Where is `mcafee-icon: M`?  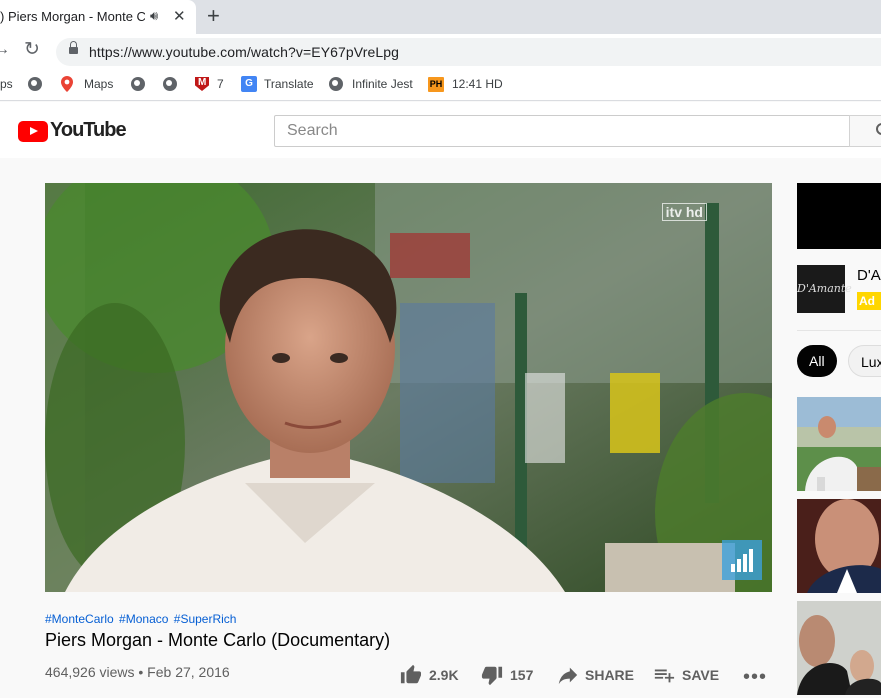 mcafee-icon: M is located at coordinates (202, 84).